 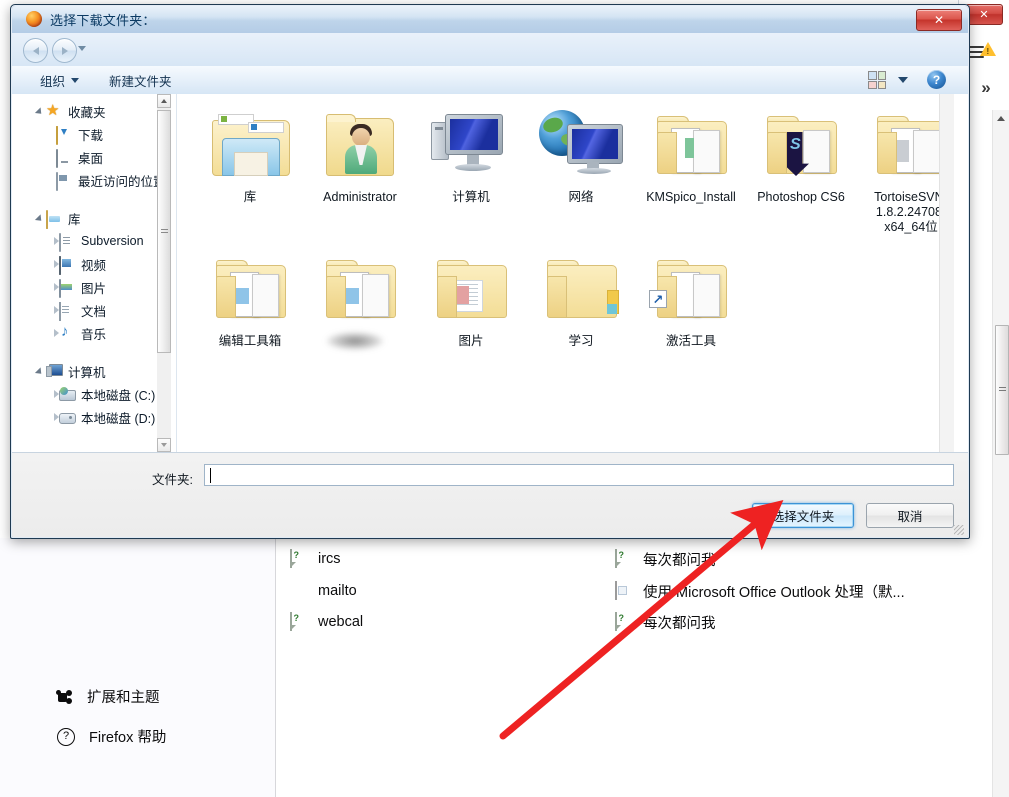 I want to click on tree-item-drive-d: 本地磁盘 (D:), so click(x=101, y=417).